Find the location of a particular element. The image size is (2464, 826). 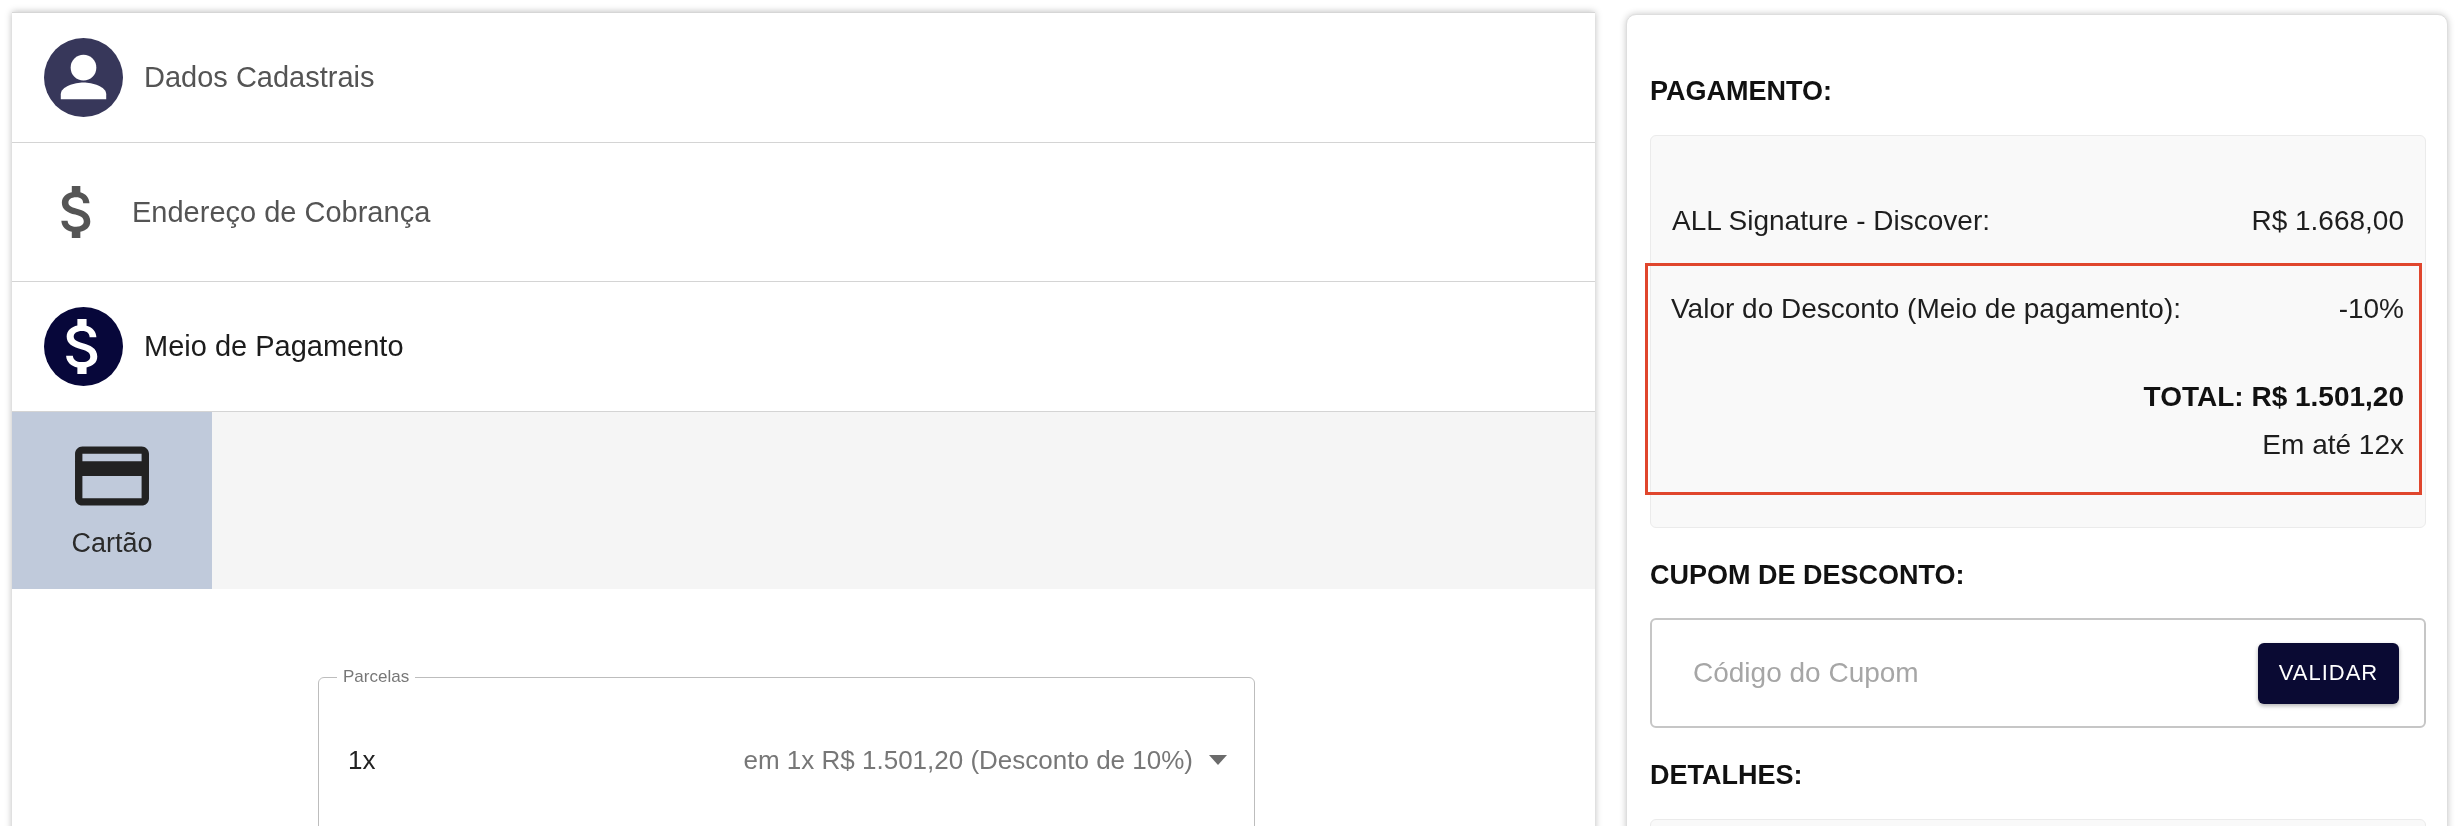

step-title: Dados Cadastrais is located at coordinates (259, 77).